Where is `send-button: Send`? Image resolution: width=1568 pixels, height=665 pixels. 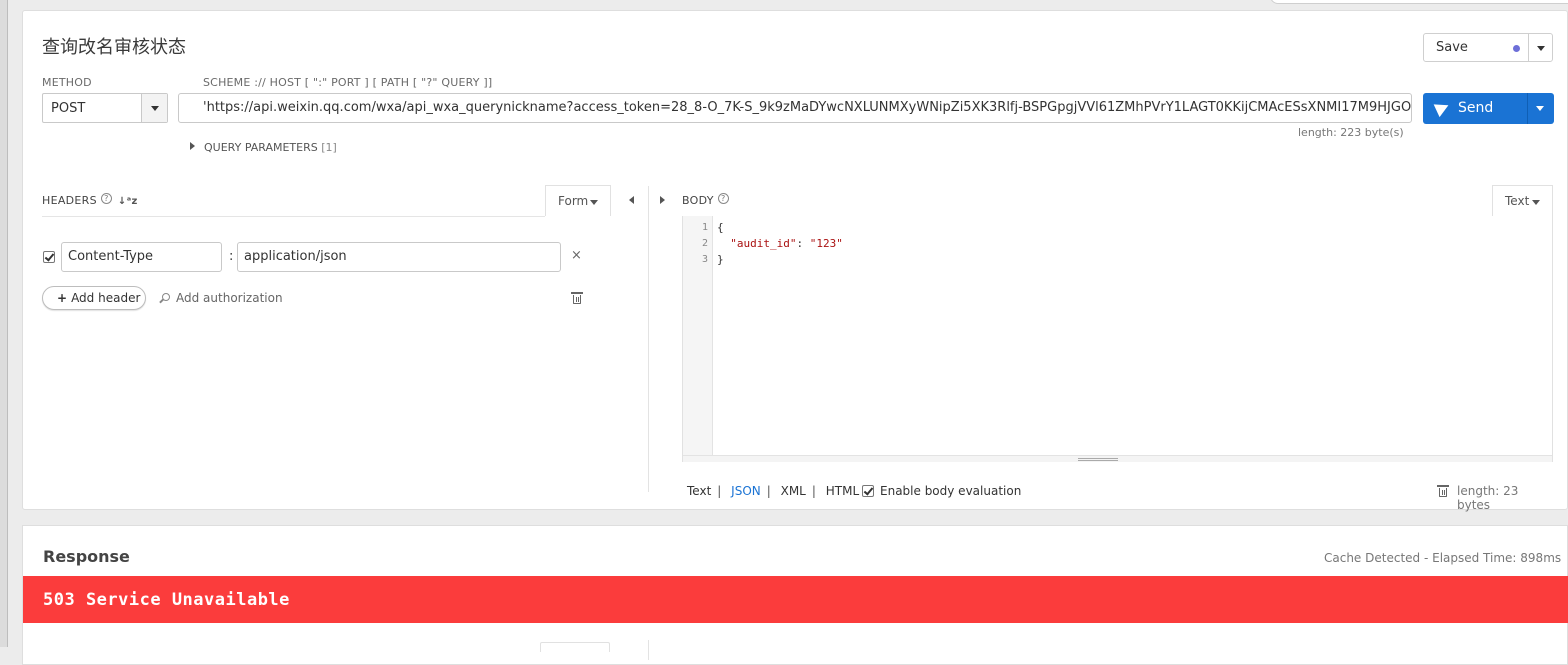
send-button: Send is located at coordinates (1488, 108).